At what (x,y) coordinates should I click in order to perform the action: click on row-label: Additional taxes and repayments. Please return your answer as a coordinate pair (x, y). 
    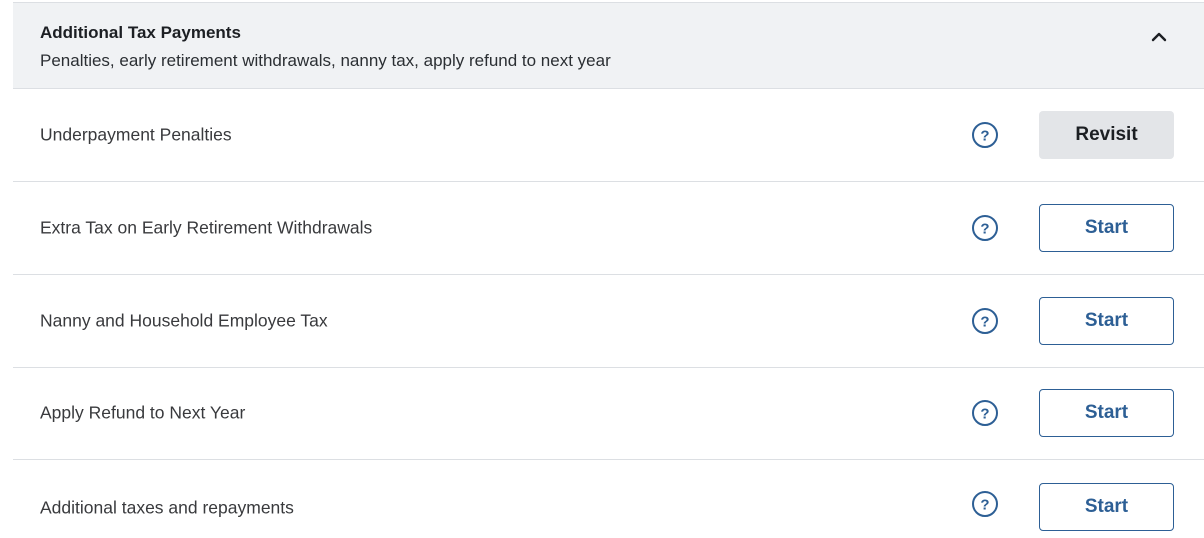
    Looking at the image, I should click on (167, 507).